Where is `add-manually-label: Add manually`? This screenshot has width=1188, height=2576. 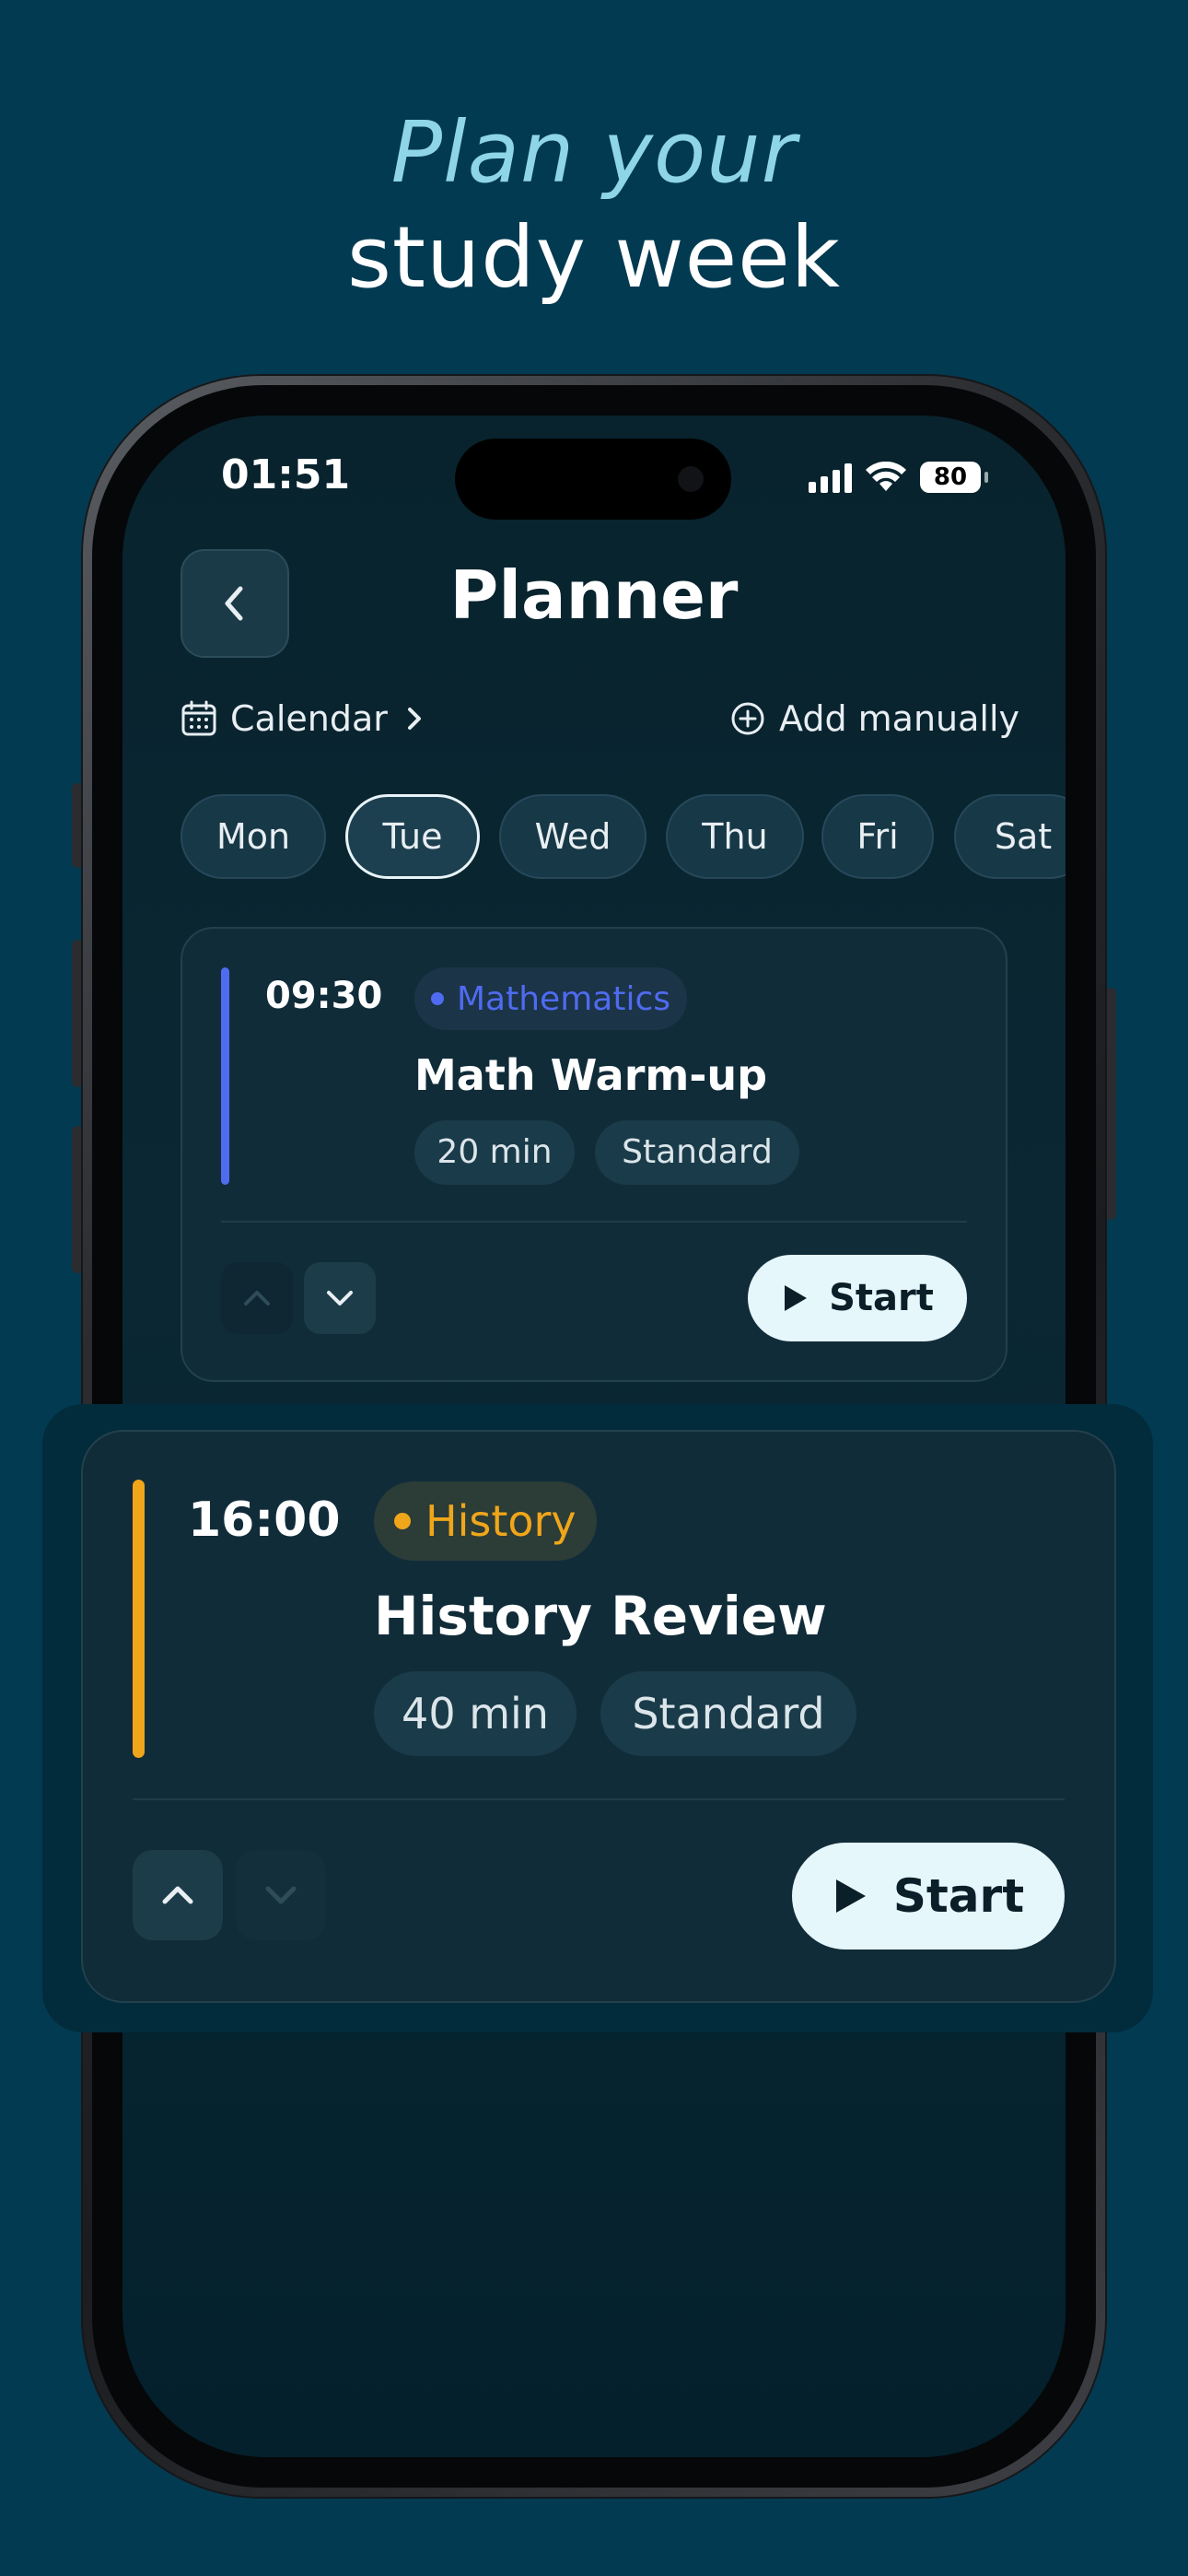 add-manually-label: Add manually is located at coordinates (899, 718).